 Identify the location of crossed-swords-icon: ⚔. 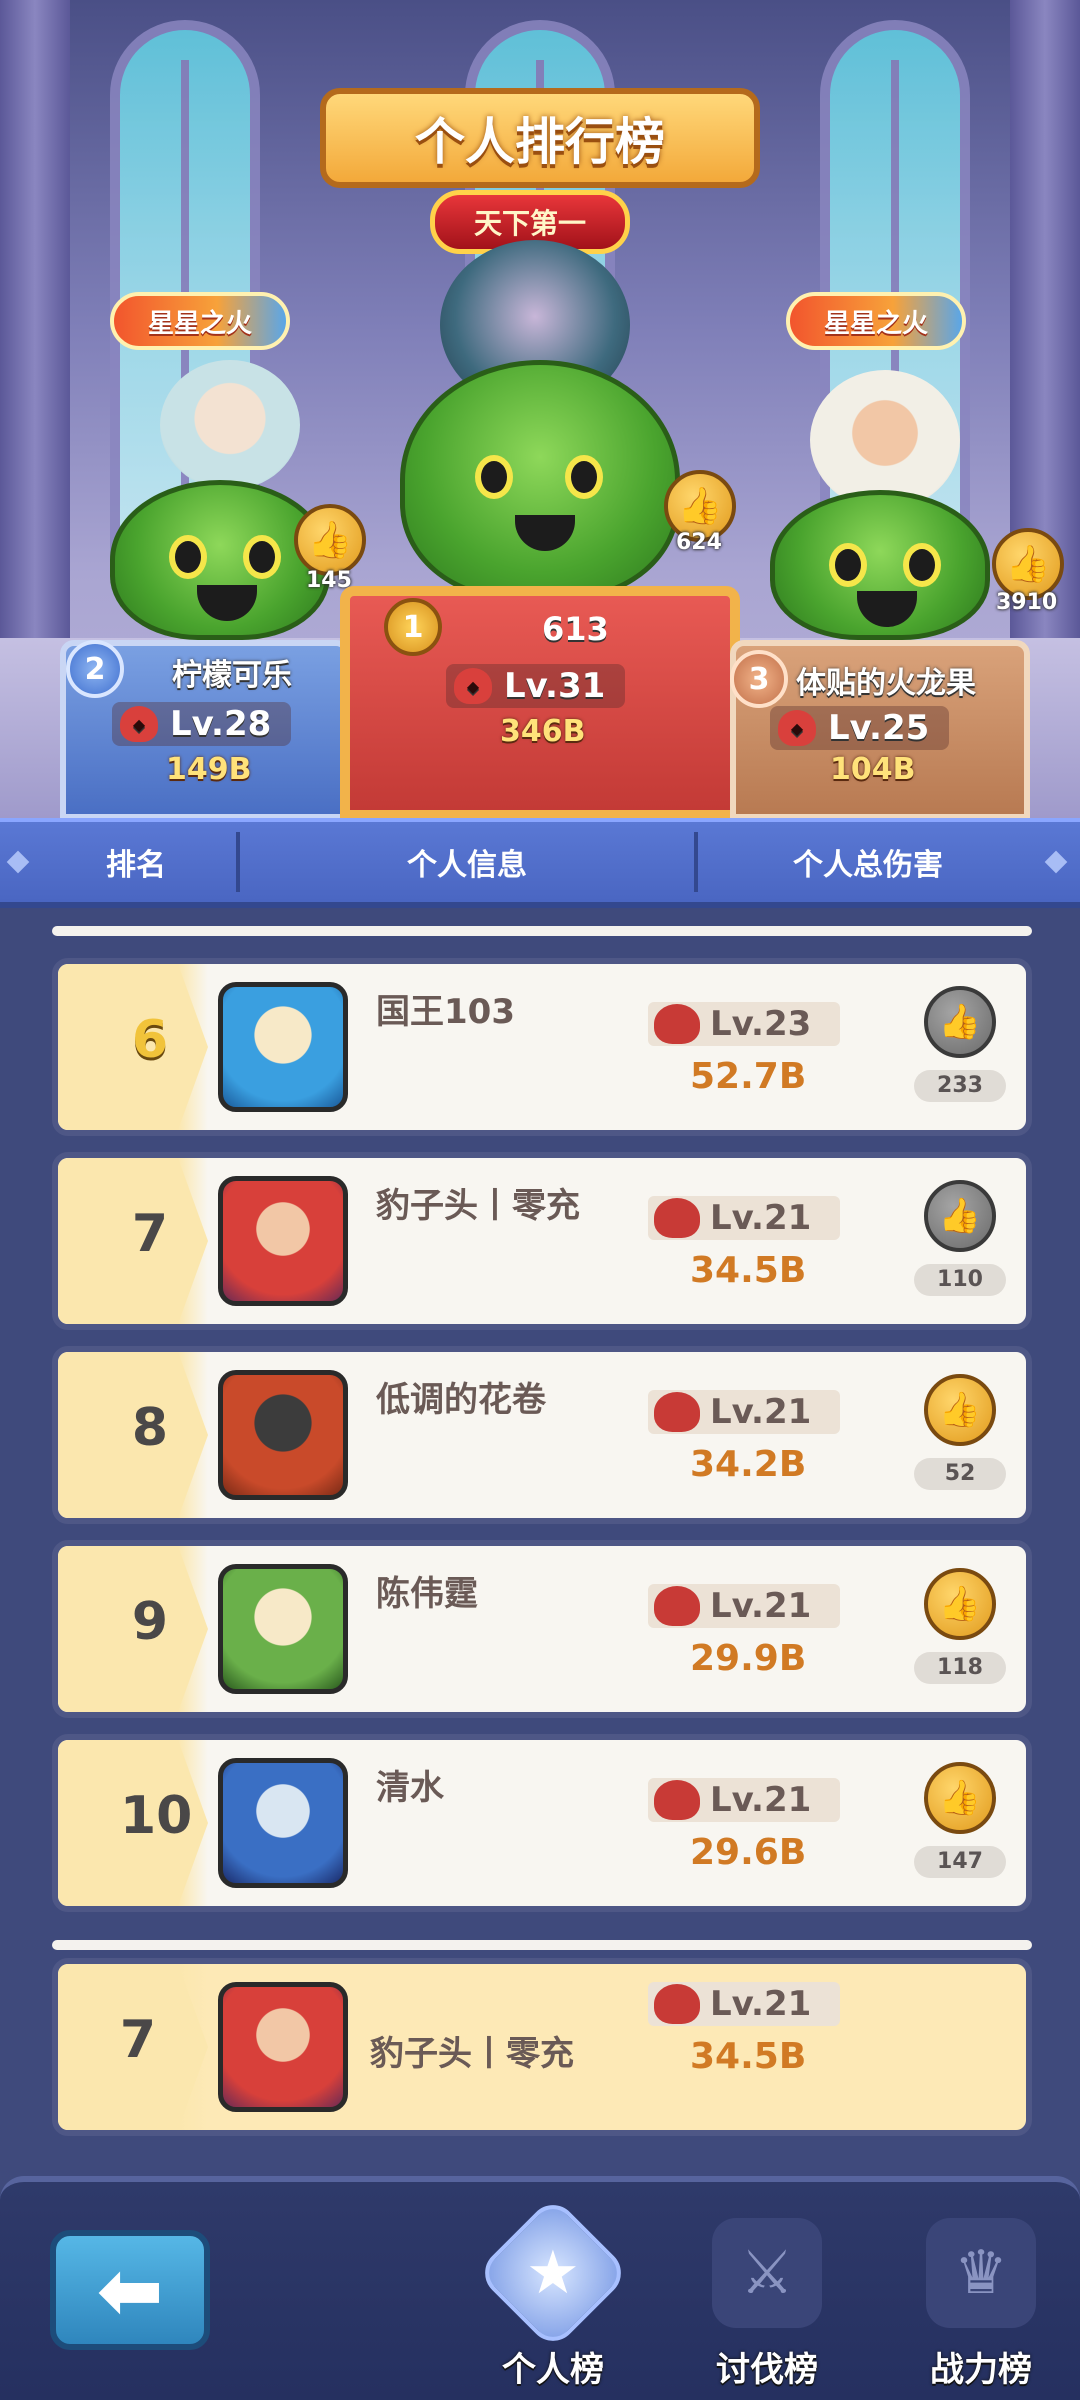
(767, 2273).